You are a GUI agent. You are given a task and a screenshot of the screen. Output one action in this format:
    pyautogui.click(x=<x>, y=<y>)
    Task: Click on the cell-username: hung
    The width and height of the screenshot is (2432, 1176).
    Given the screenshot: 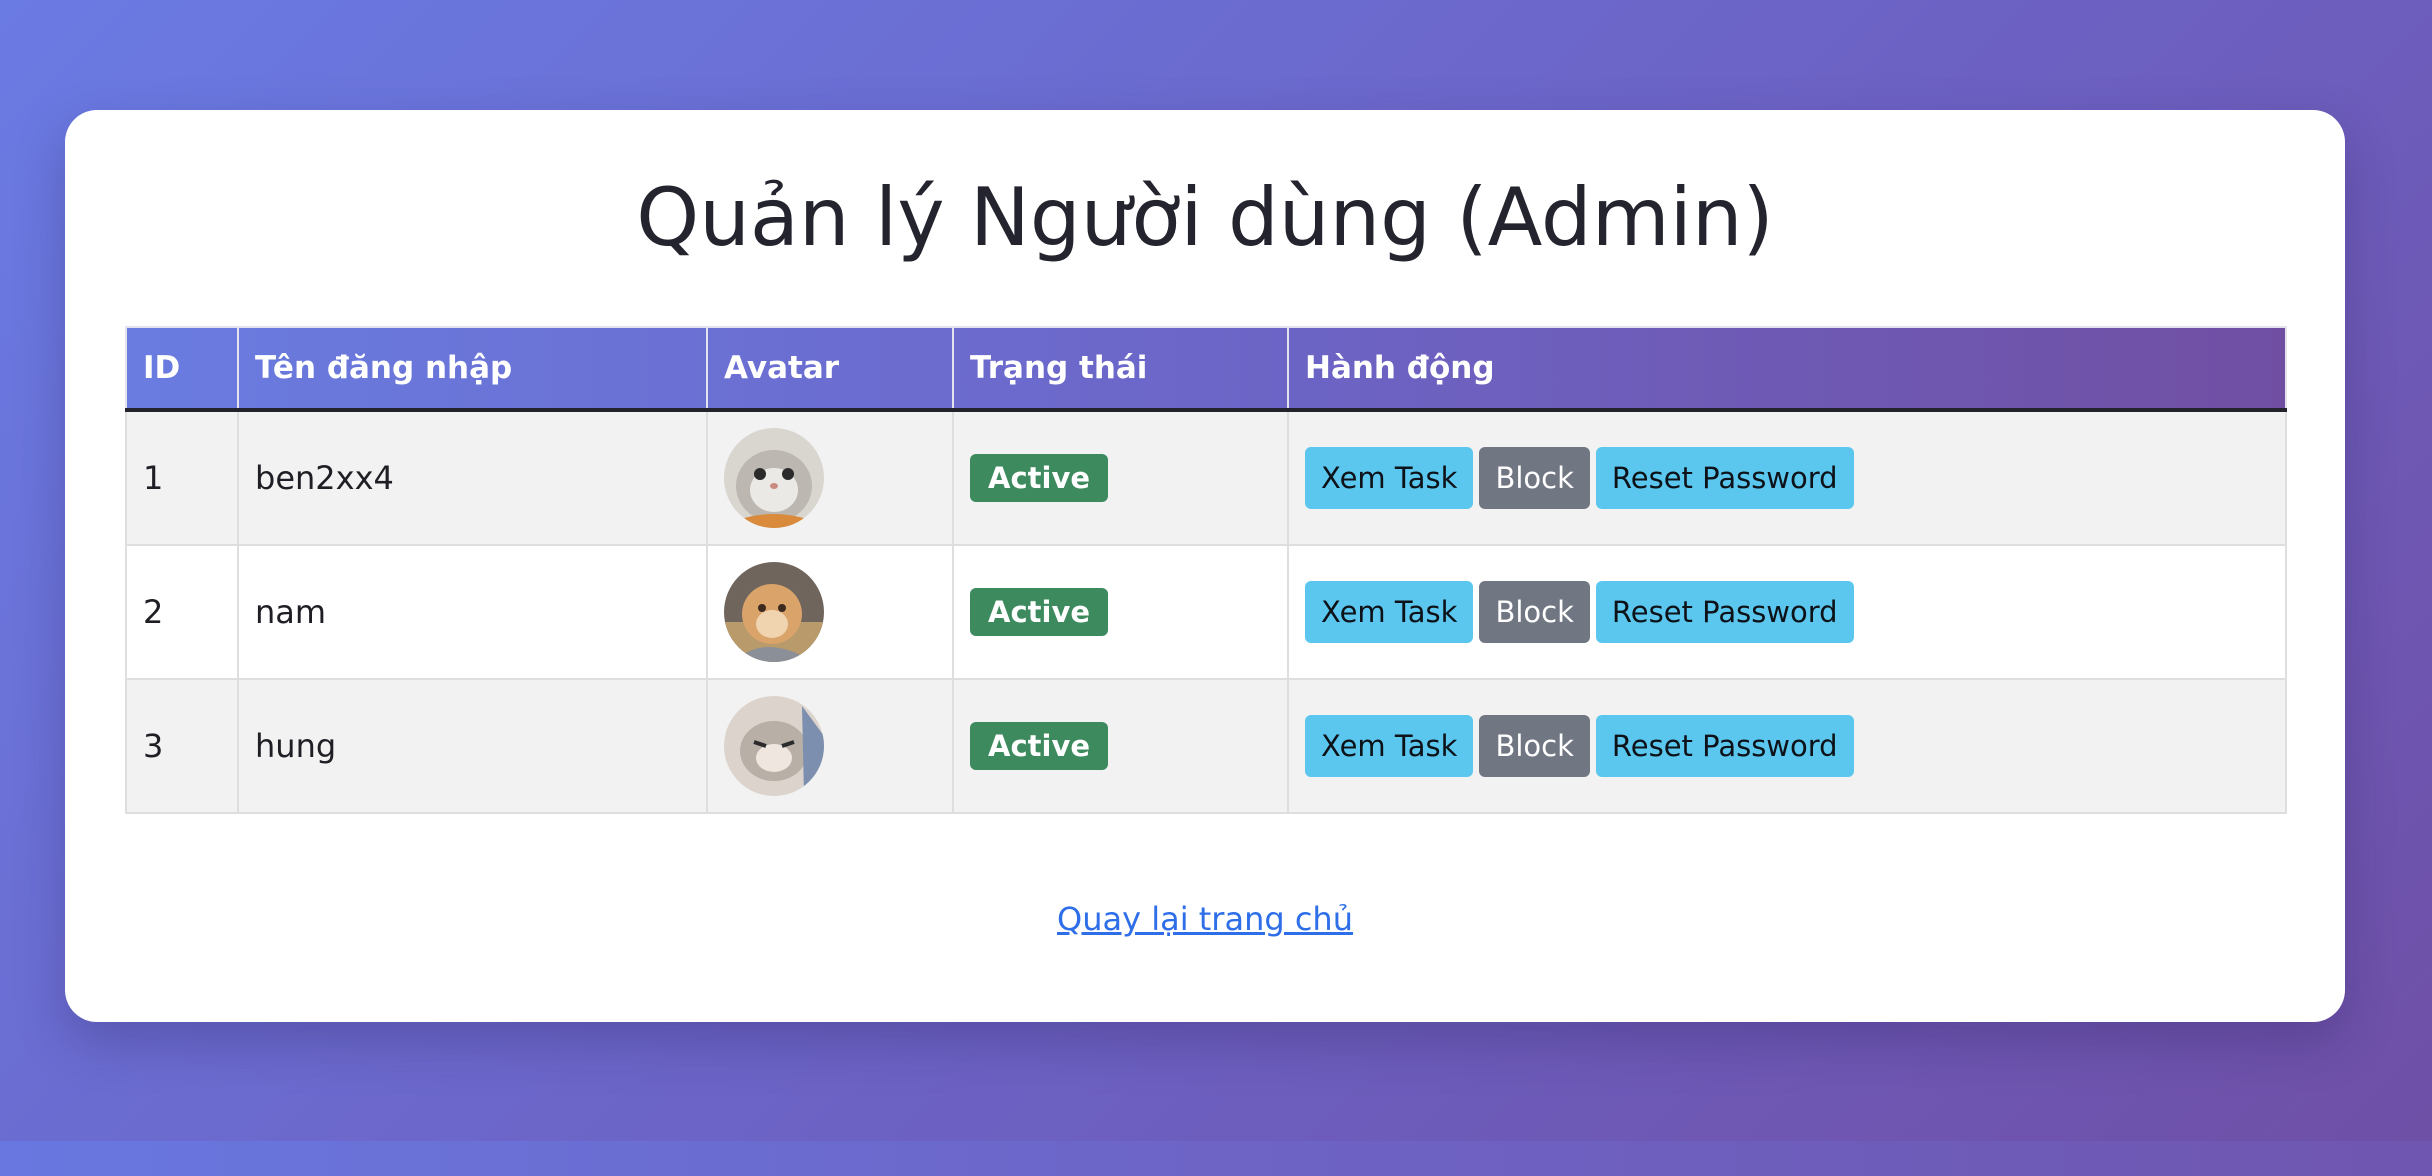 What is the action you would take?
    pyautogui.click(x=472, y=746)
    